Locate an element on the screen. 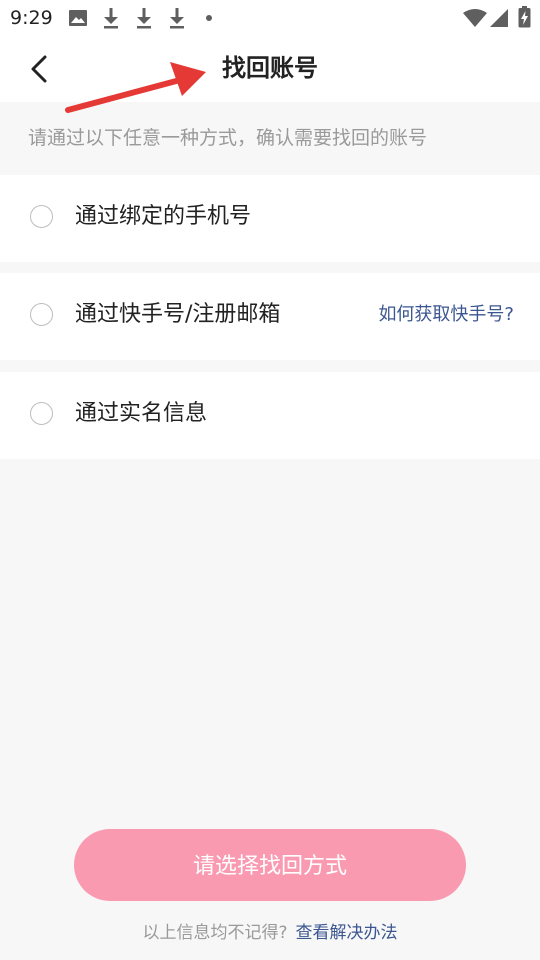 Image resolution: width=540 pixels, height=960 pixels. select-method-button: 请选择找回方式 is located at coordinates (270, 865).